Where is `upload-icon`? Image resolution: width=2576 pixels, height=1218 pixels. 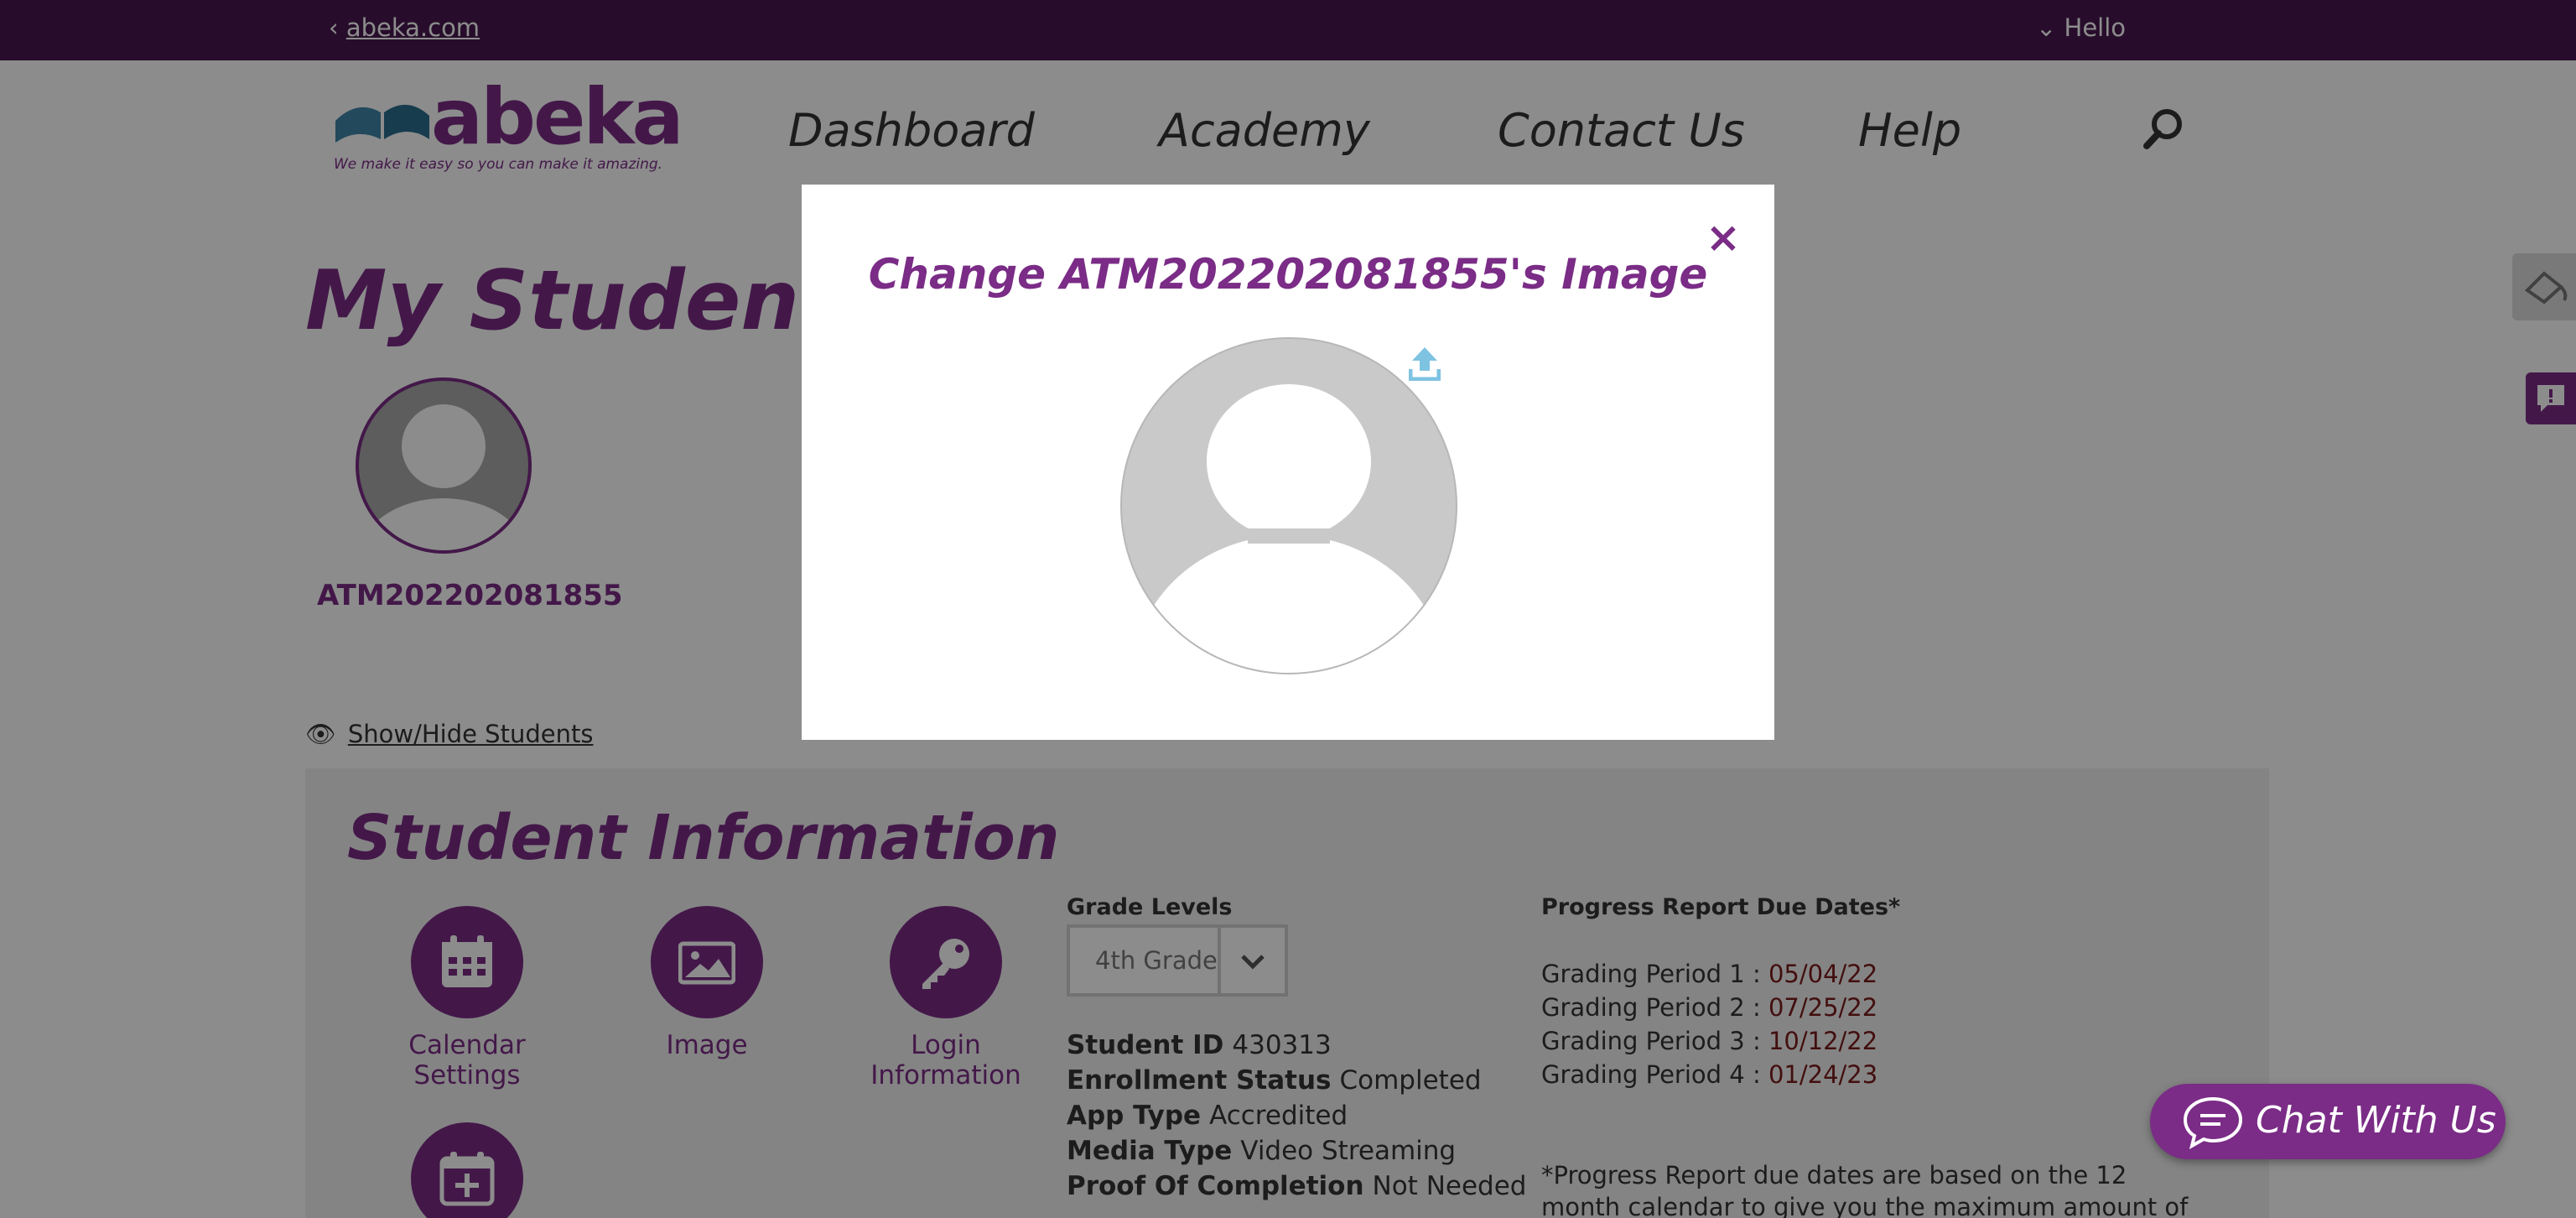
upload-icon is located at coordinates (1425, 363).